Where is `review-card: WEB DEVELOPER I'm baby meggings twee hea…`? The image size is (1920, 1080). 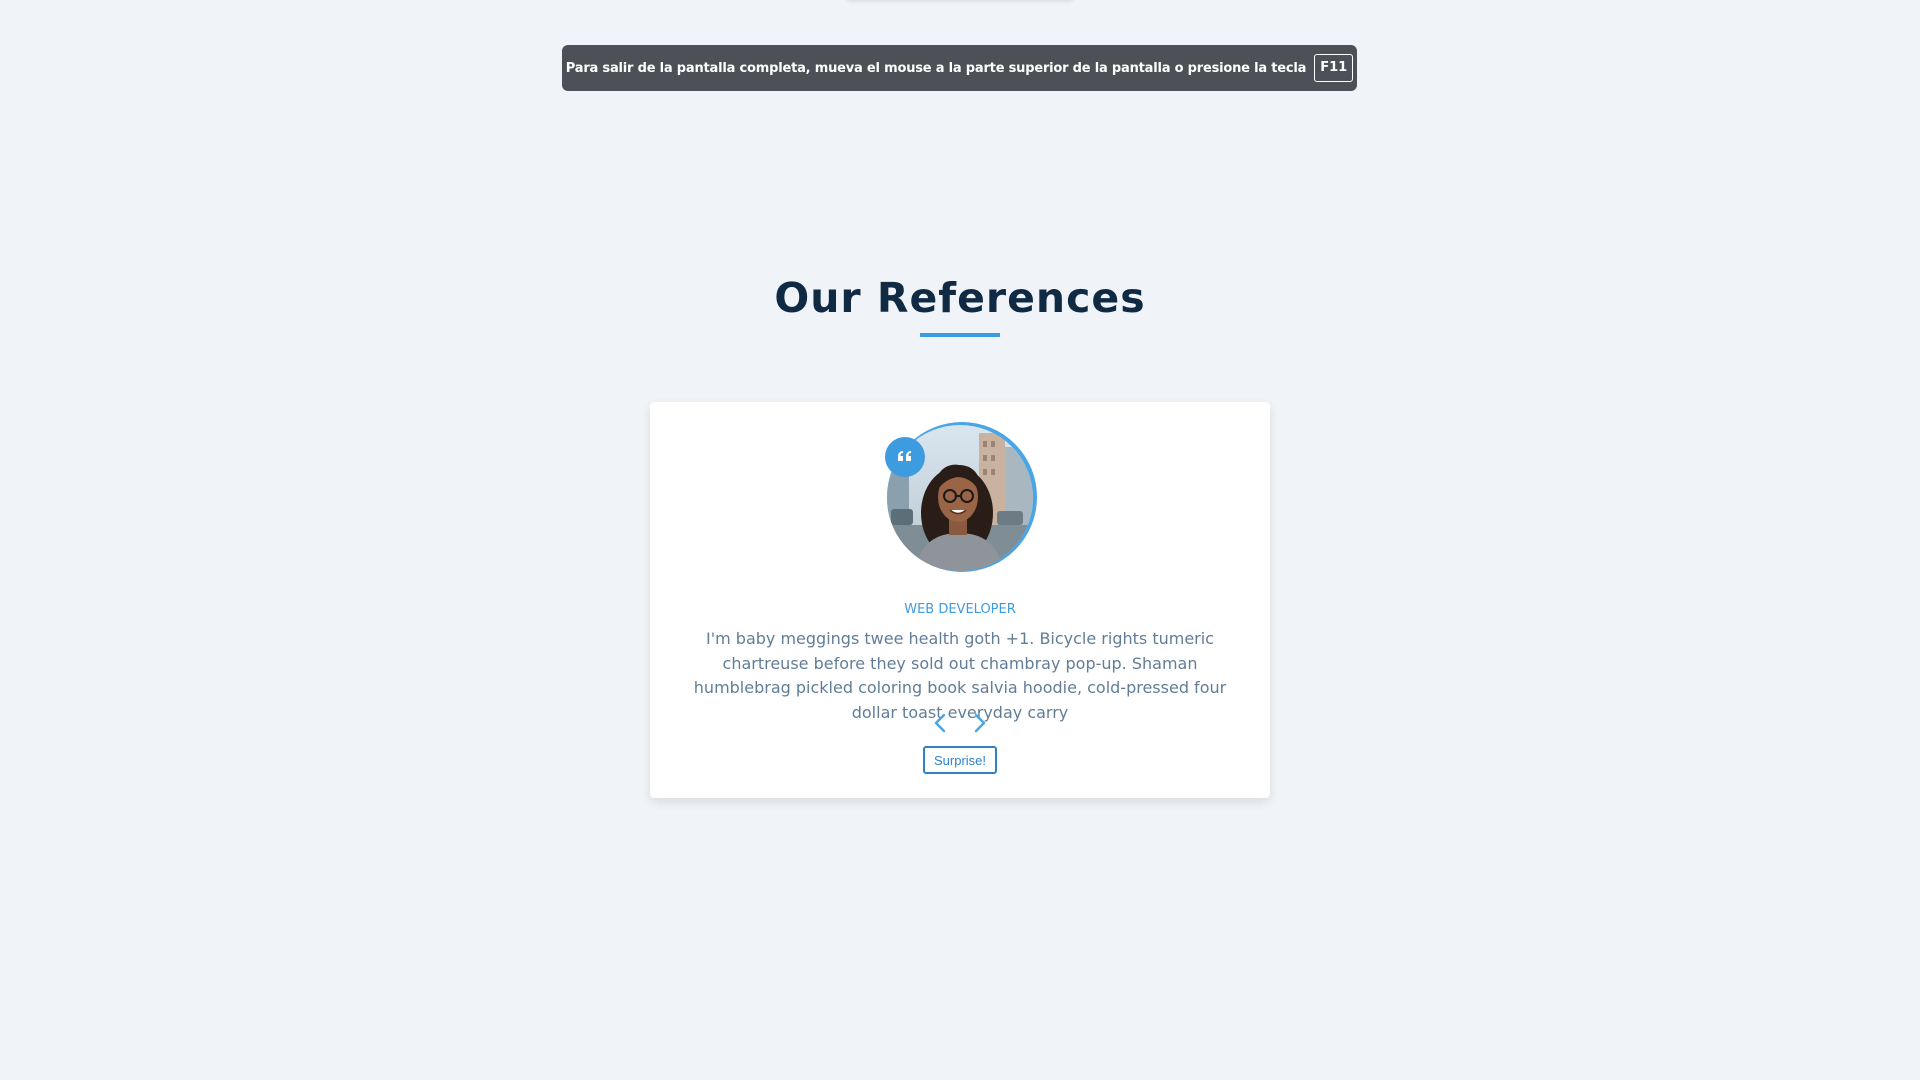
review-card: WEB DEVELOPER I'm baby meggings twee hea… is located at coordinates (960, 600).